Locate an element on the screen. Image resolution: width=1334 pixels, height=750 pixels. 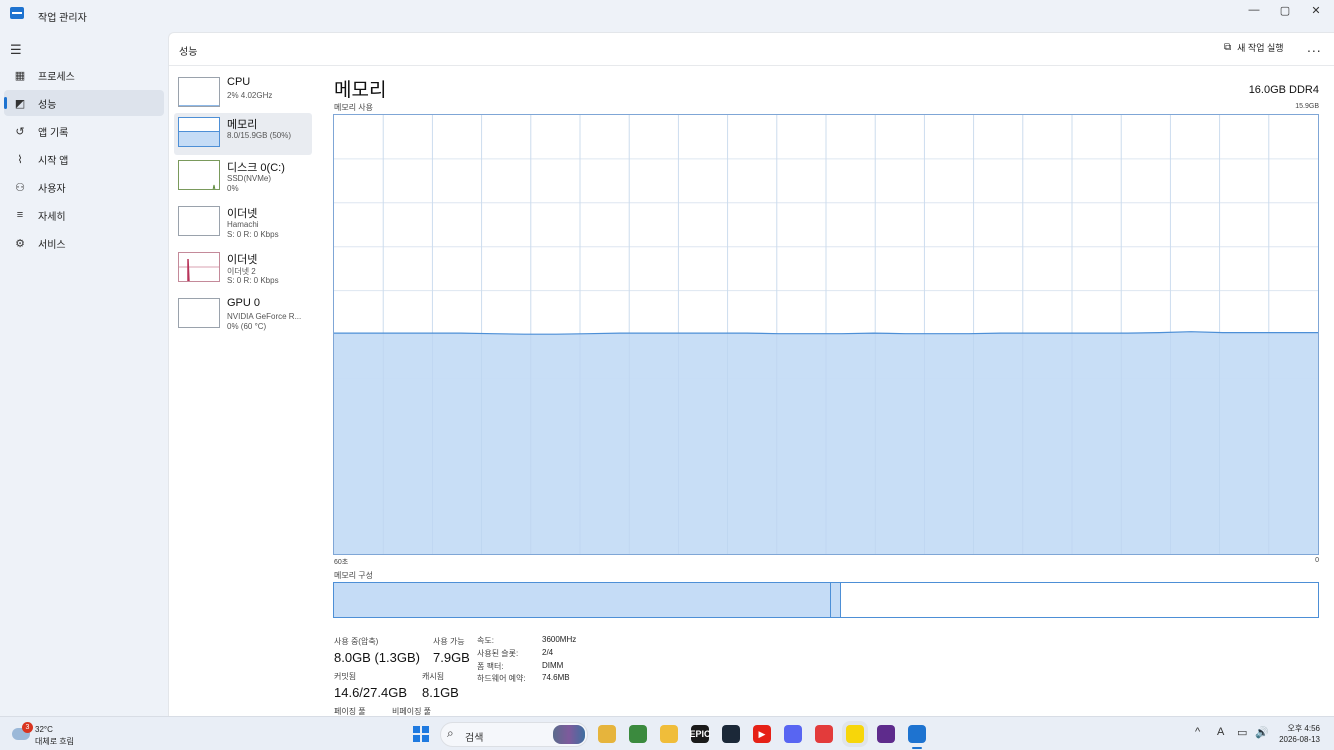
sidebar-item-processes: ▦ 프로세스 is located at coordinates (84, 75).